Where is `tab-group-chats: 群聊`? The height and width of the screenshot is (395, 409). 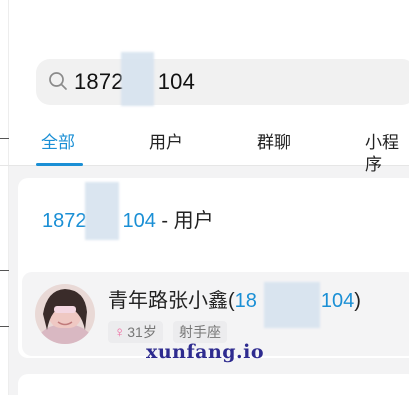
tab-group-chats: 群聊 is located at coordinates (274, 143).